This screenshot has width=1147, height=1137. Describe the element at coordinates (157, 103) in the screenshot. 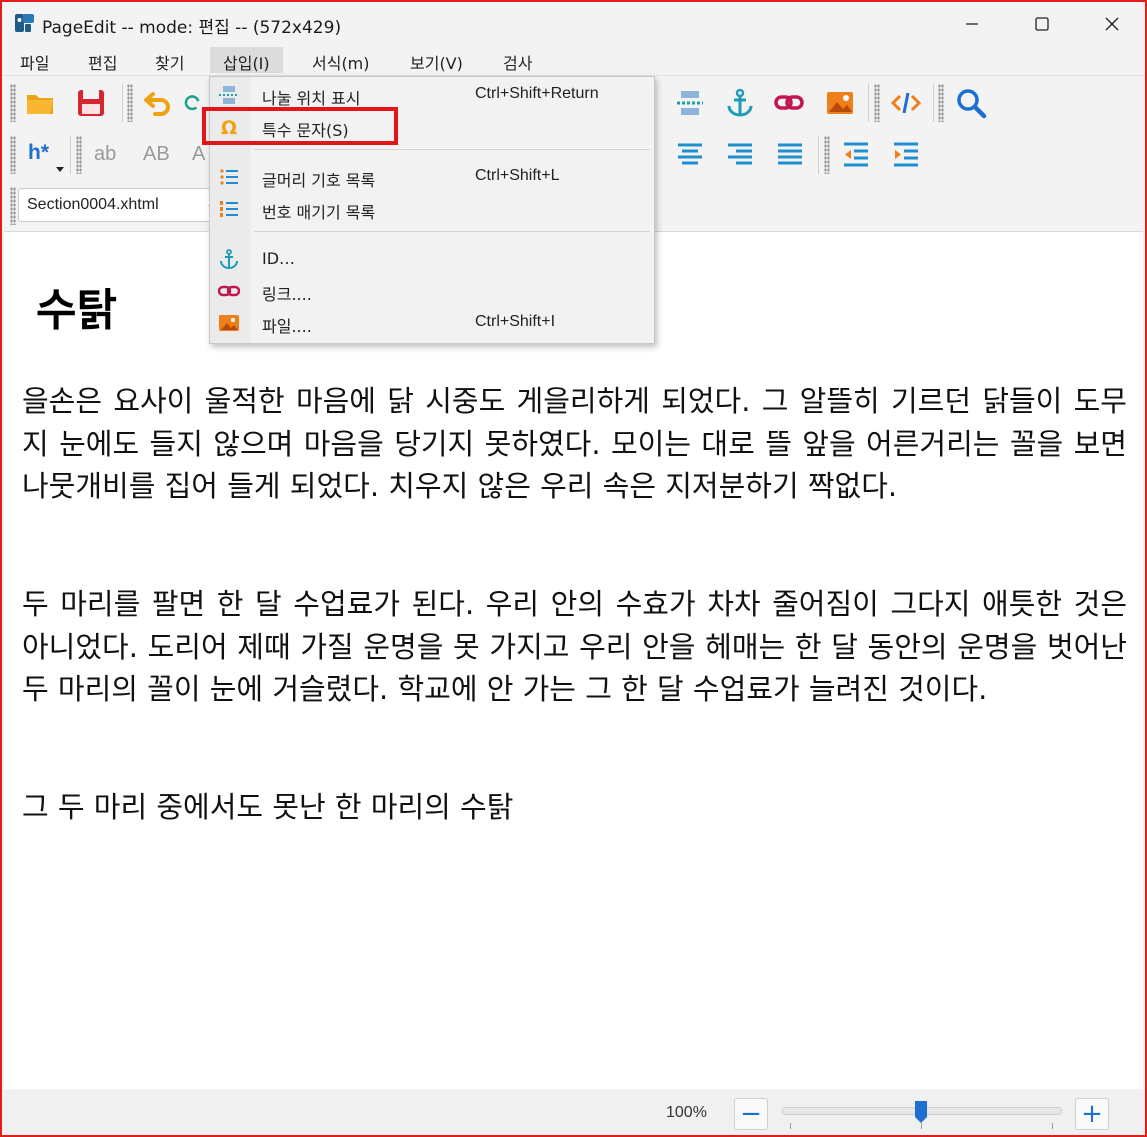

I see `undo-icon` at that location.